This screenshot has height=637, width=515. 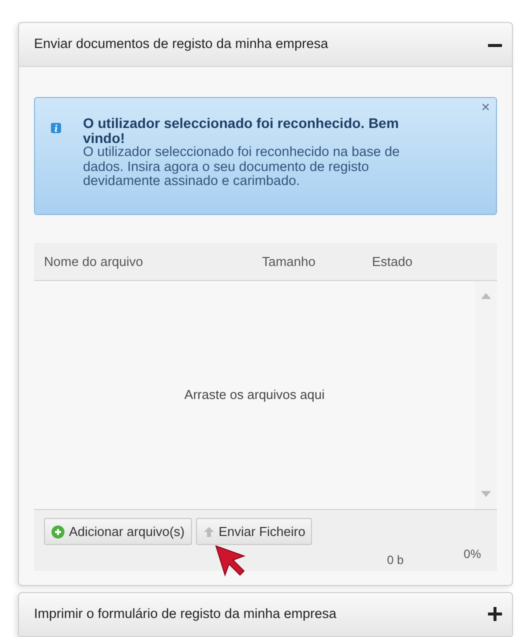 I want to click on upload-button: Enviar Ficheiro, so click(x=254, y=532).